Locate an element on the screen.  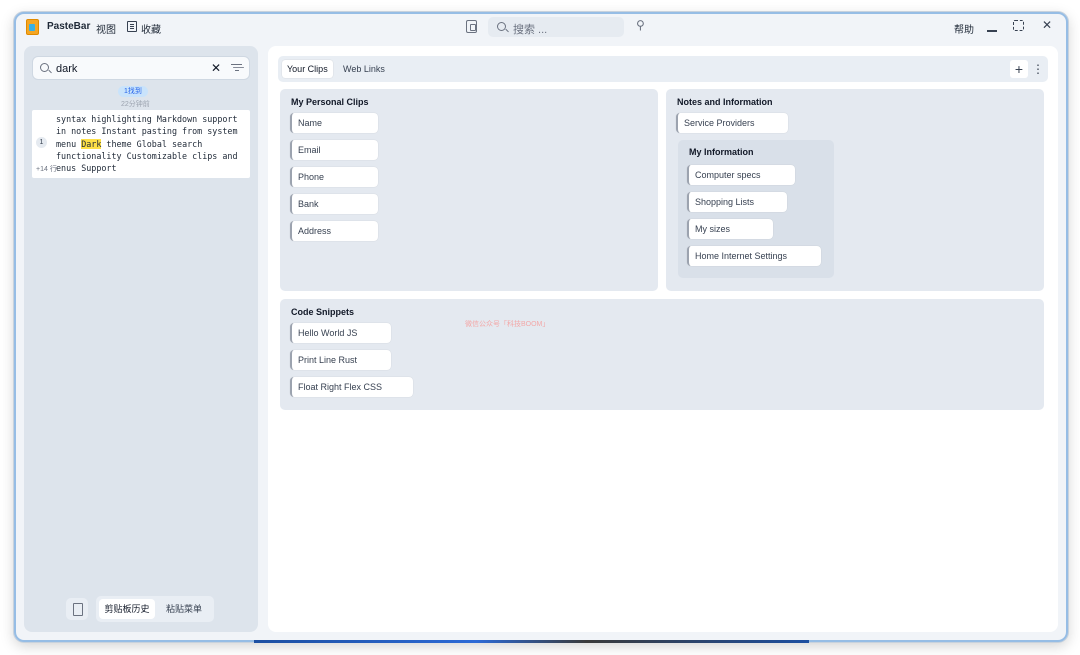
history-search-box: ✕ is located at coordinates (141, 68).